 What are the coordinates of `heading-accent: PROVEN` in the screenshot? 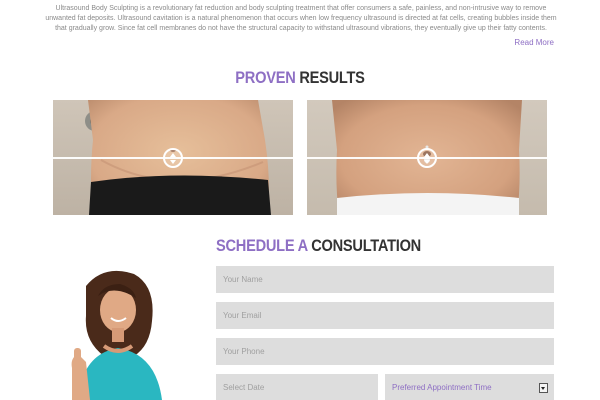 It's located at (265, 77).